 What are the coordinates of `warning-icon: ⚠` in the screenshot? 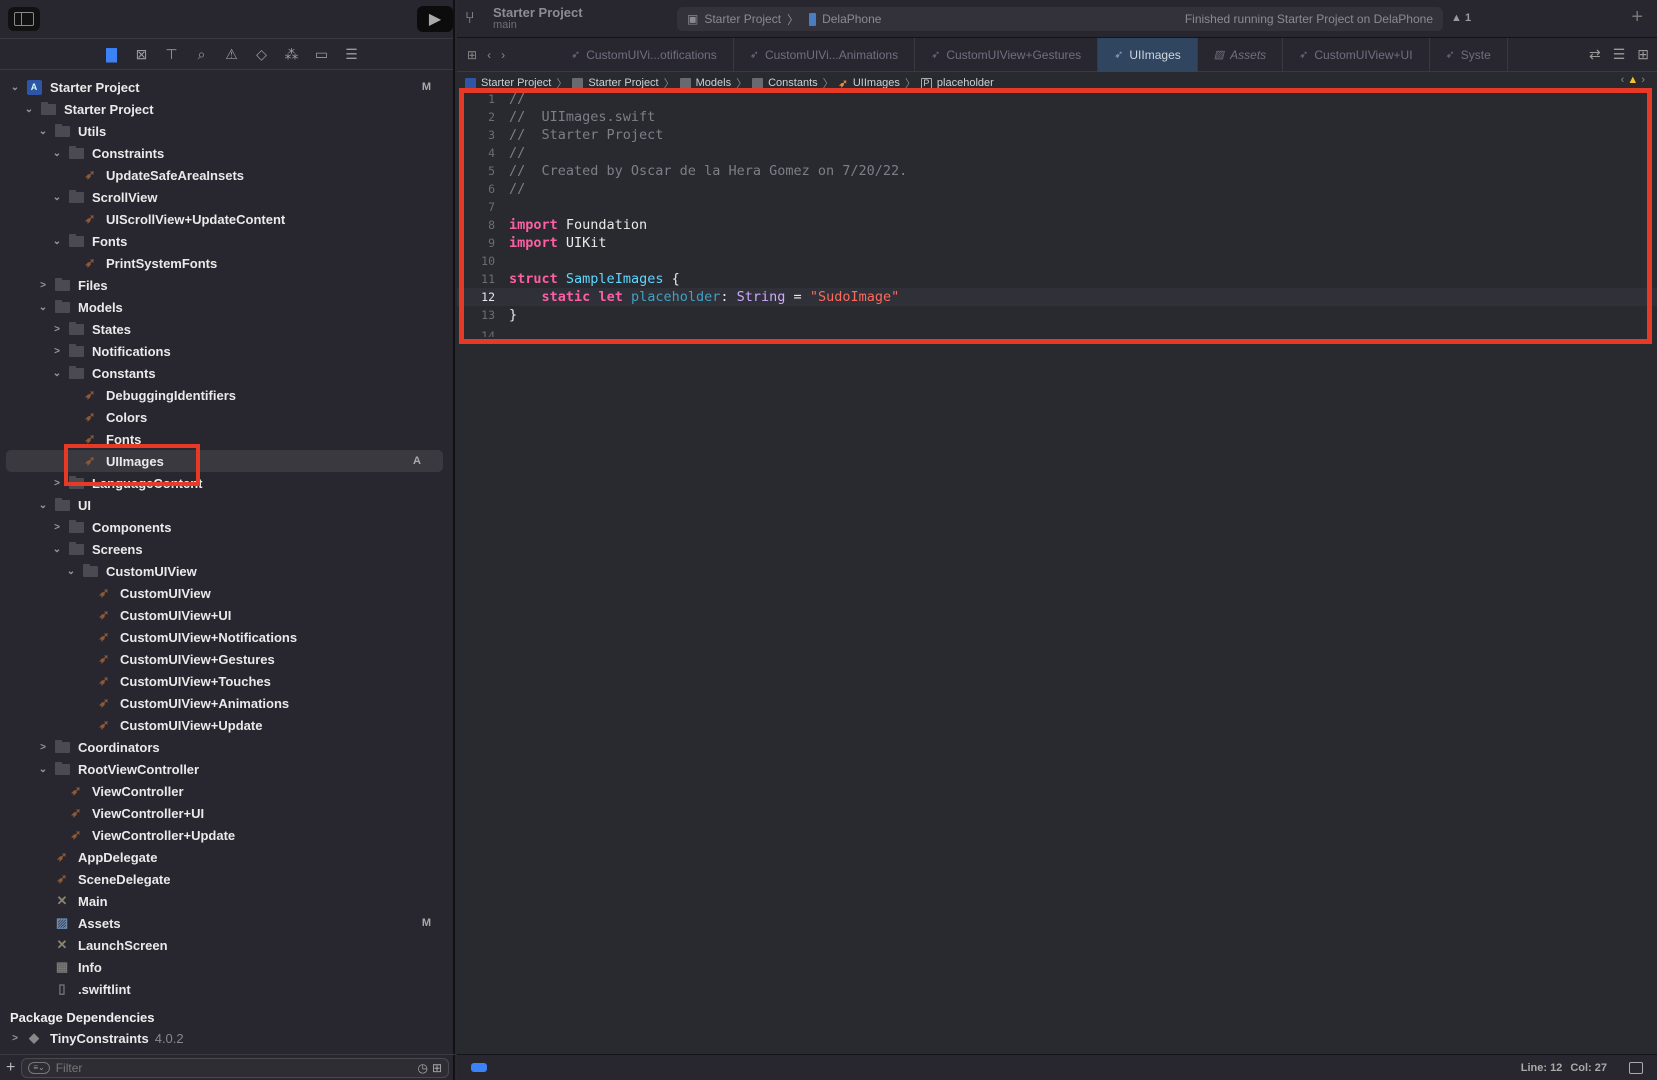 It's located at (232, 54).